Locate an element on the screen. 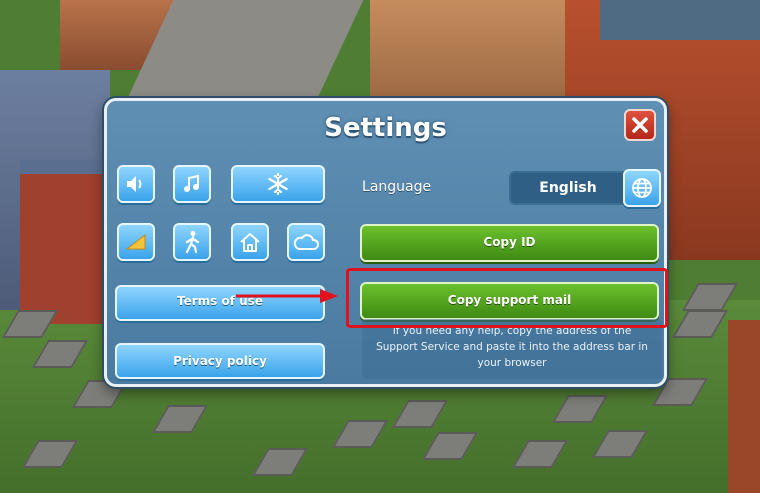 Image resolution: width=760 pixels, height=493 pixels. quality-wedge-icon is located at coordinates (135, 241).